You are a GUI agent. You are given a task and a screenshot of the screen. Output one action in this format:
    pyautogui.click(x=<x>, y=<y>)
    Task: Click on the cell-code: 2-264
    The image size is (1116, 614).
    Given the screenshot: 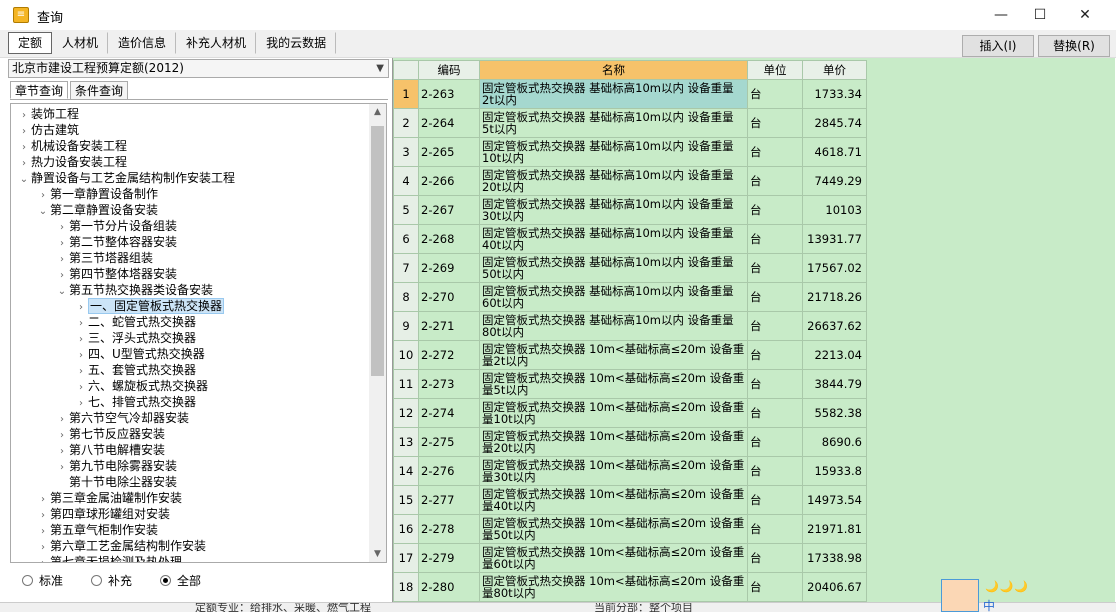 What is the action you would take?
    pyautogui.click(x=449, y=123)
    